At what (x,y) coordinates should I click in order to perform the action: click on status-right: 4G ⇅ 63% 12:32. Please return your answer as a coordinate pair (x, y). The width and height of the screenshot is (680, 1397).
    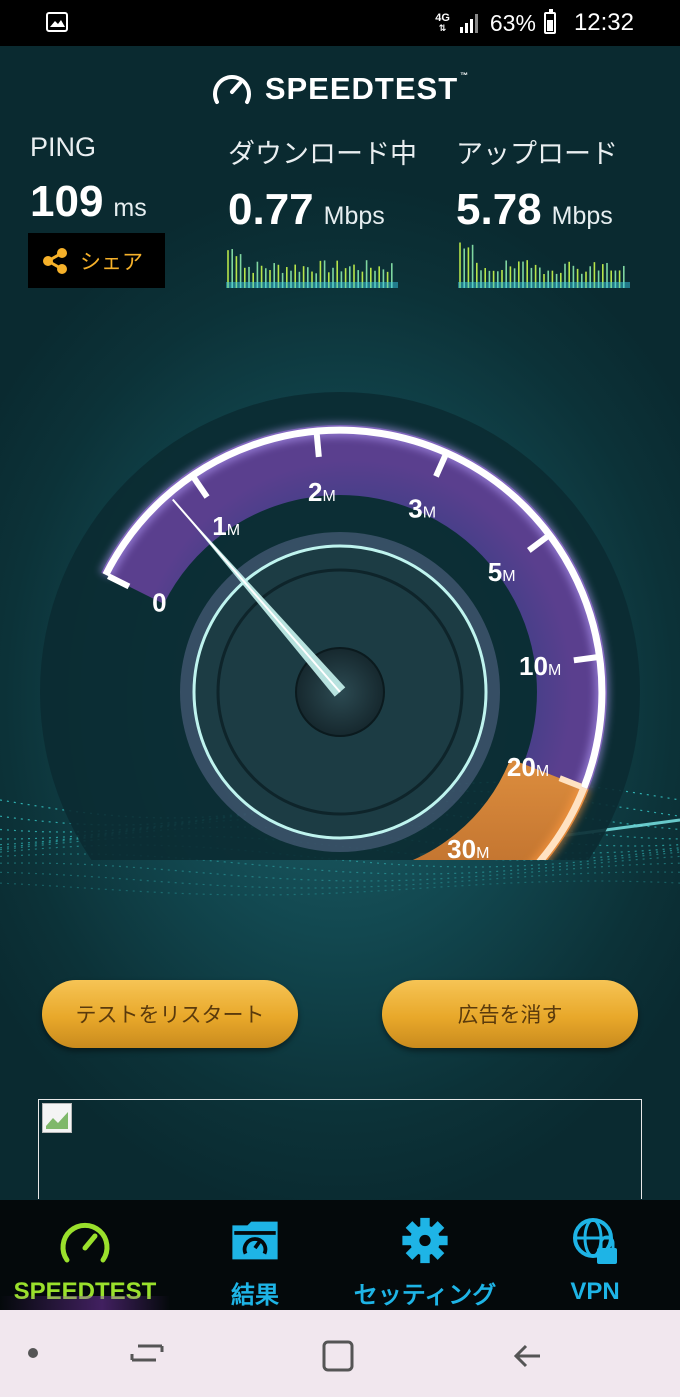
    Looking at the image, I should click on (534, 23).